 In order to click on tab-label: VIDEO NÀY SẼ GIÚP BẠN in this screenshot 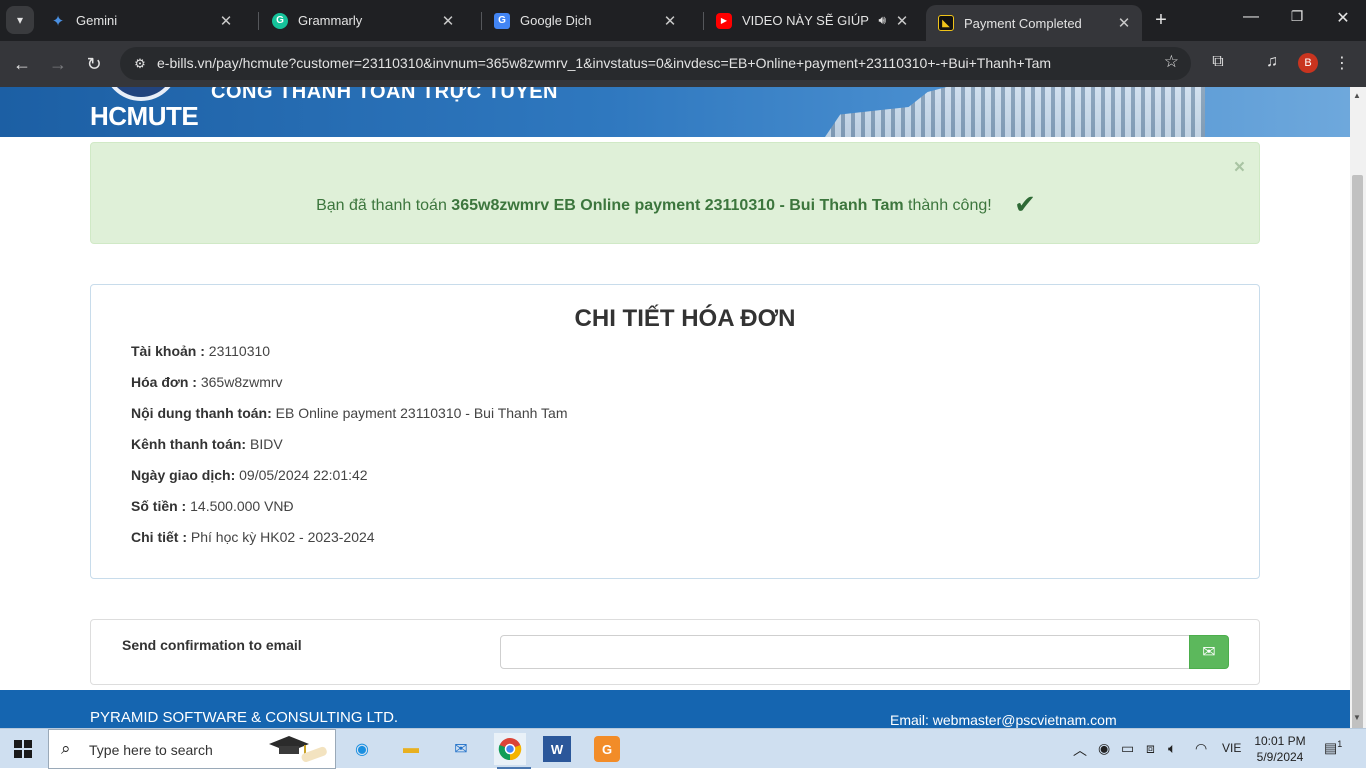, I will do `click(807, 20)`.